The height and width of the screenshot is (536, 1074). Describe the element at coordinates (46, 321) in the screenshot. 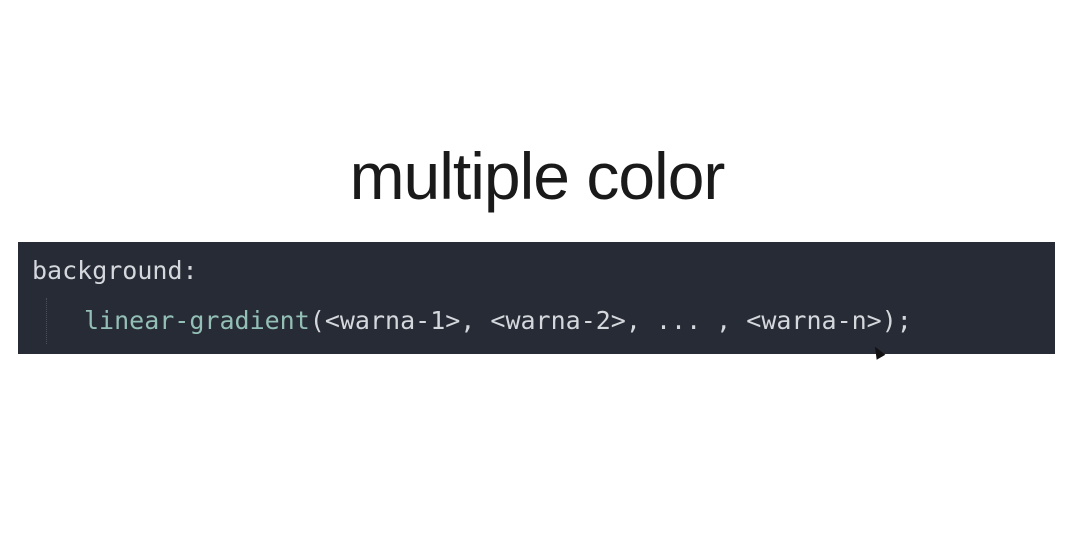

I see `indent-guide` at that location.